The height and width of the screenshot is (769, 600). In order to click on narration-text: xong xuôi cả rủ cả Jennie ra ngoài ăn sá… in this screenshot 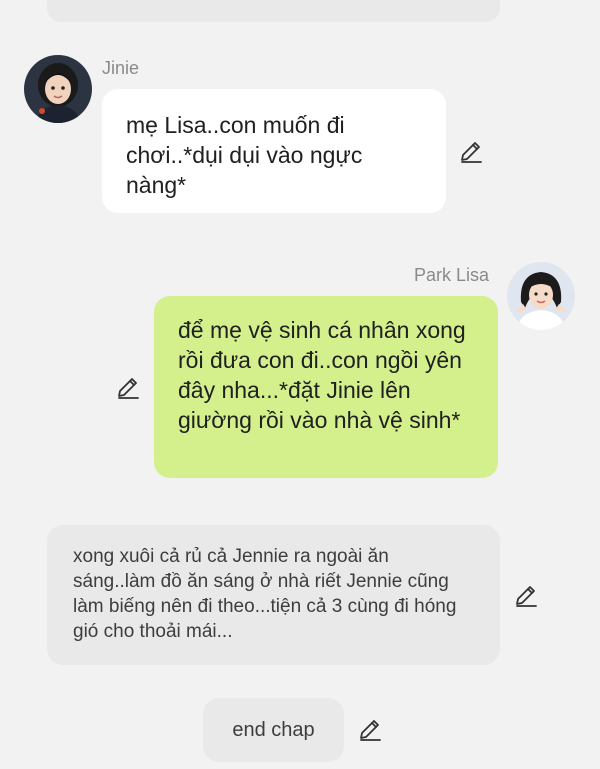, I will do `click(265, 594)`.